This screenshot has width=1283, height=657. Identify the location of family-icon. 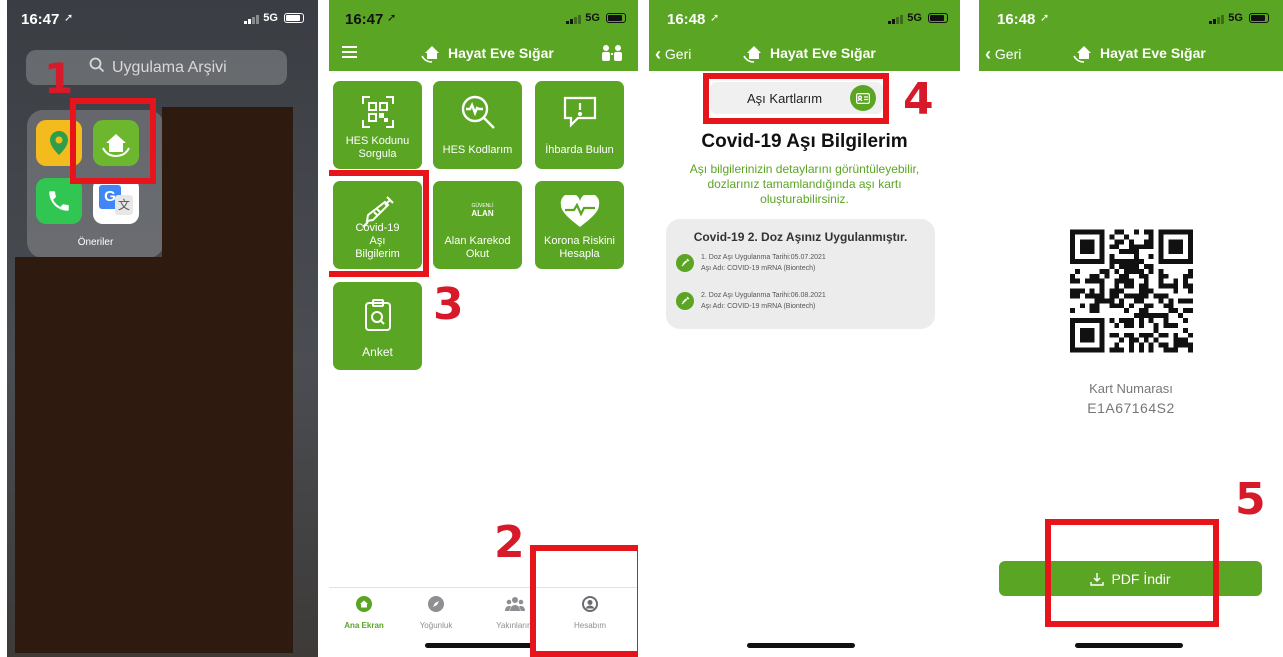
(612, 55).